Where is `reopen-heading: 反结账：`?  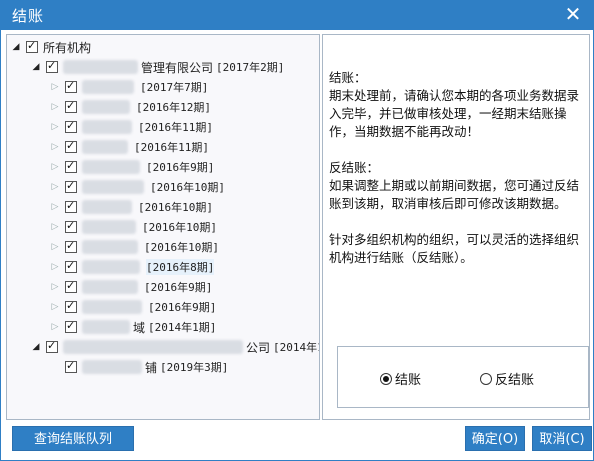
reopen-heading: 反结账： is located at coordinates (354, 167).